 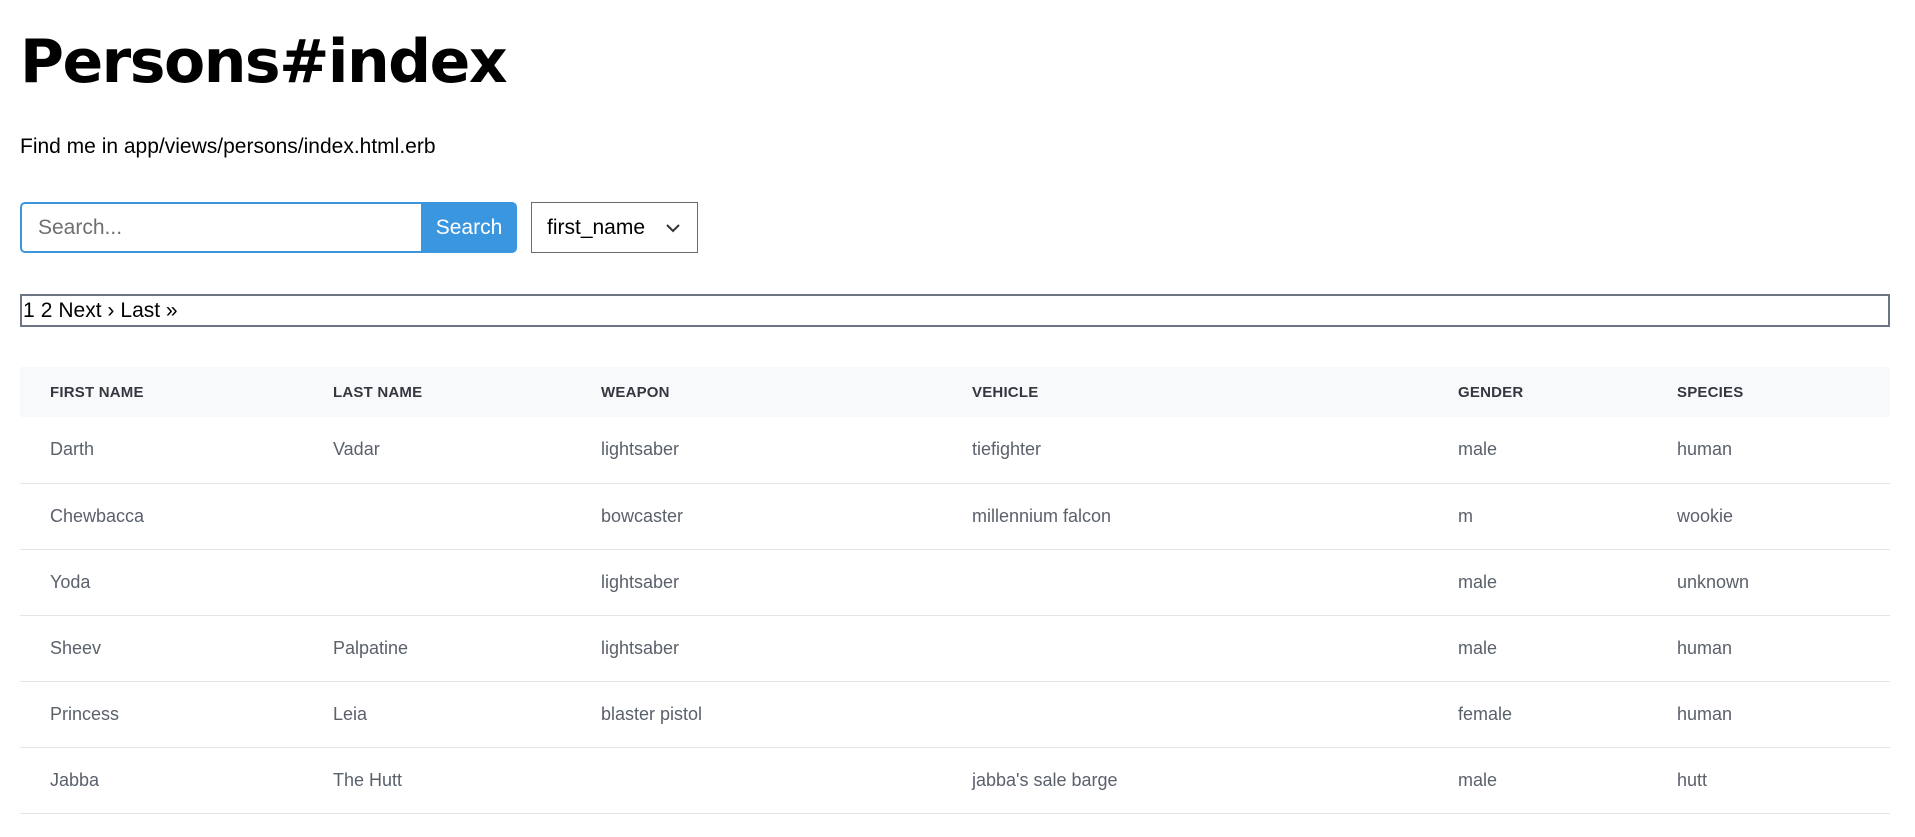 I want to click on cell-last-name: Palpatine, so click(x=371, y=647).